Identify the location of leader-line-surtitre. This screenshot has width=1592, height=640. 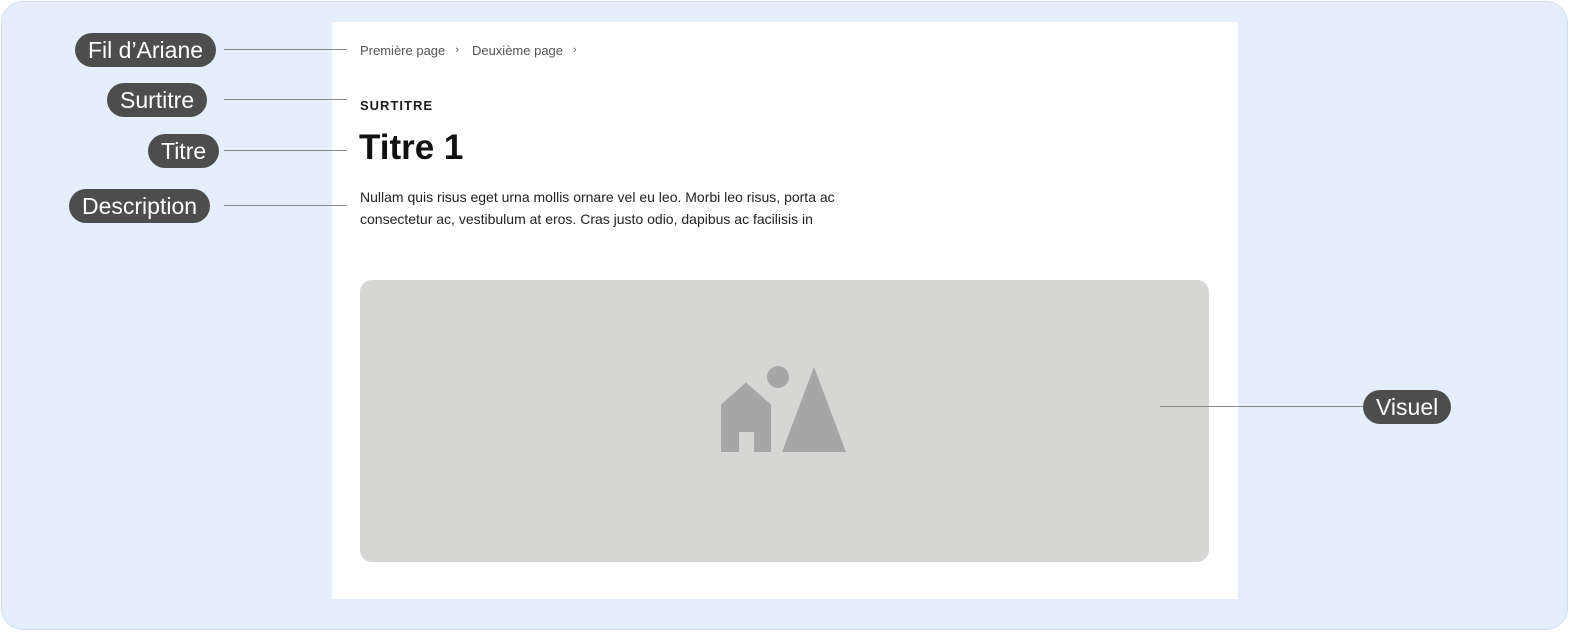
(285, 99).